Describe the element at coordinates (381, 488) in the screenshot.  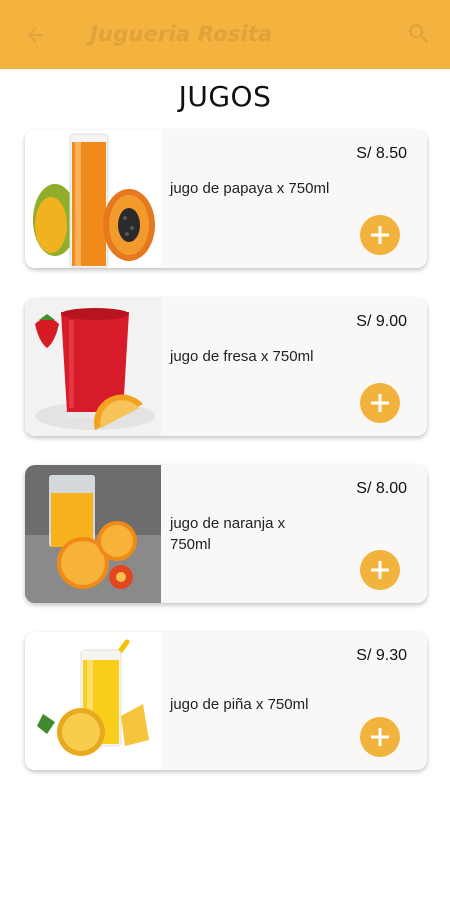
I see `product-price: S/ 8.00` at that location.